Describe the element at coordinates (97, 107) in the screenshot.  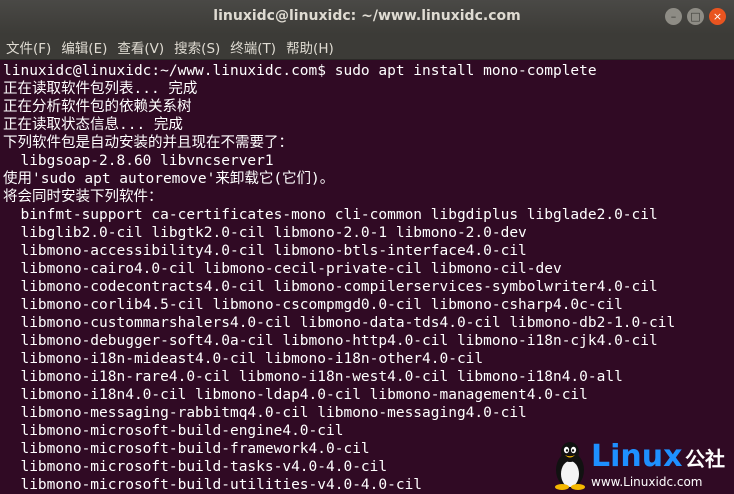
I see `terminal-line: 正在分析软件包的依赖关系树` at that location.